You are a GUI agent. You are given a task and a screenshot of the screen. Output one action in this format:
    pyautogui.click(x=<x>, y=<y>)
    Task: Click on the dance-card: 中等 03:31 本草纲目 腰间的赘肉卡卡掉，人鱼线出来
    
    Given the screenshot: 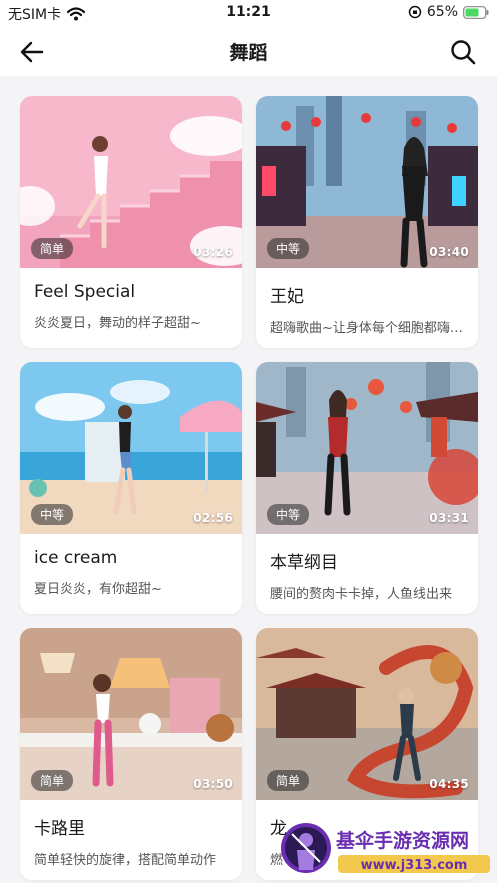 What is the action you would take?
    pyautogui.click(x=367, y=488)
    